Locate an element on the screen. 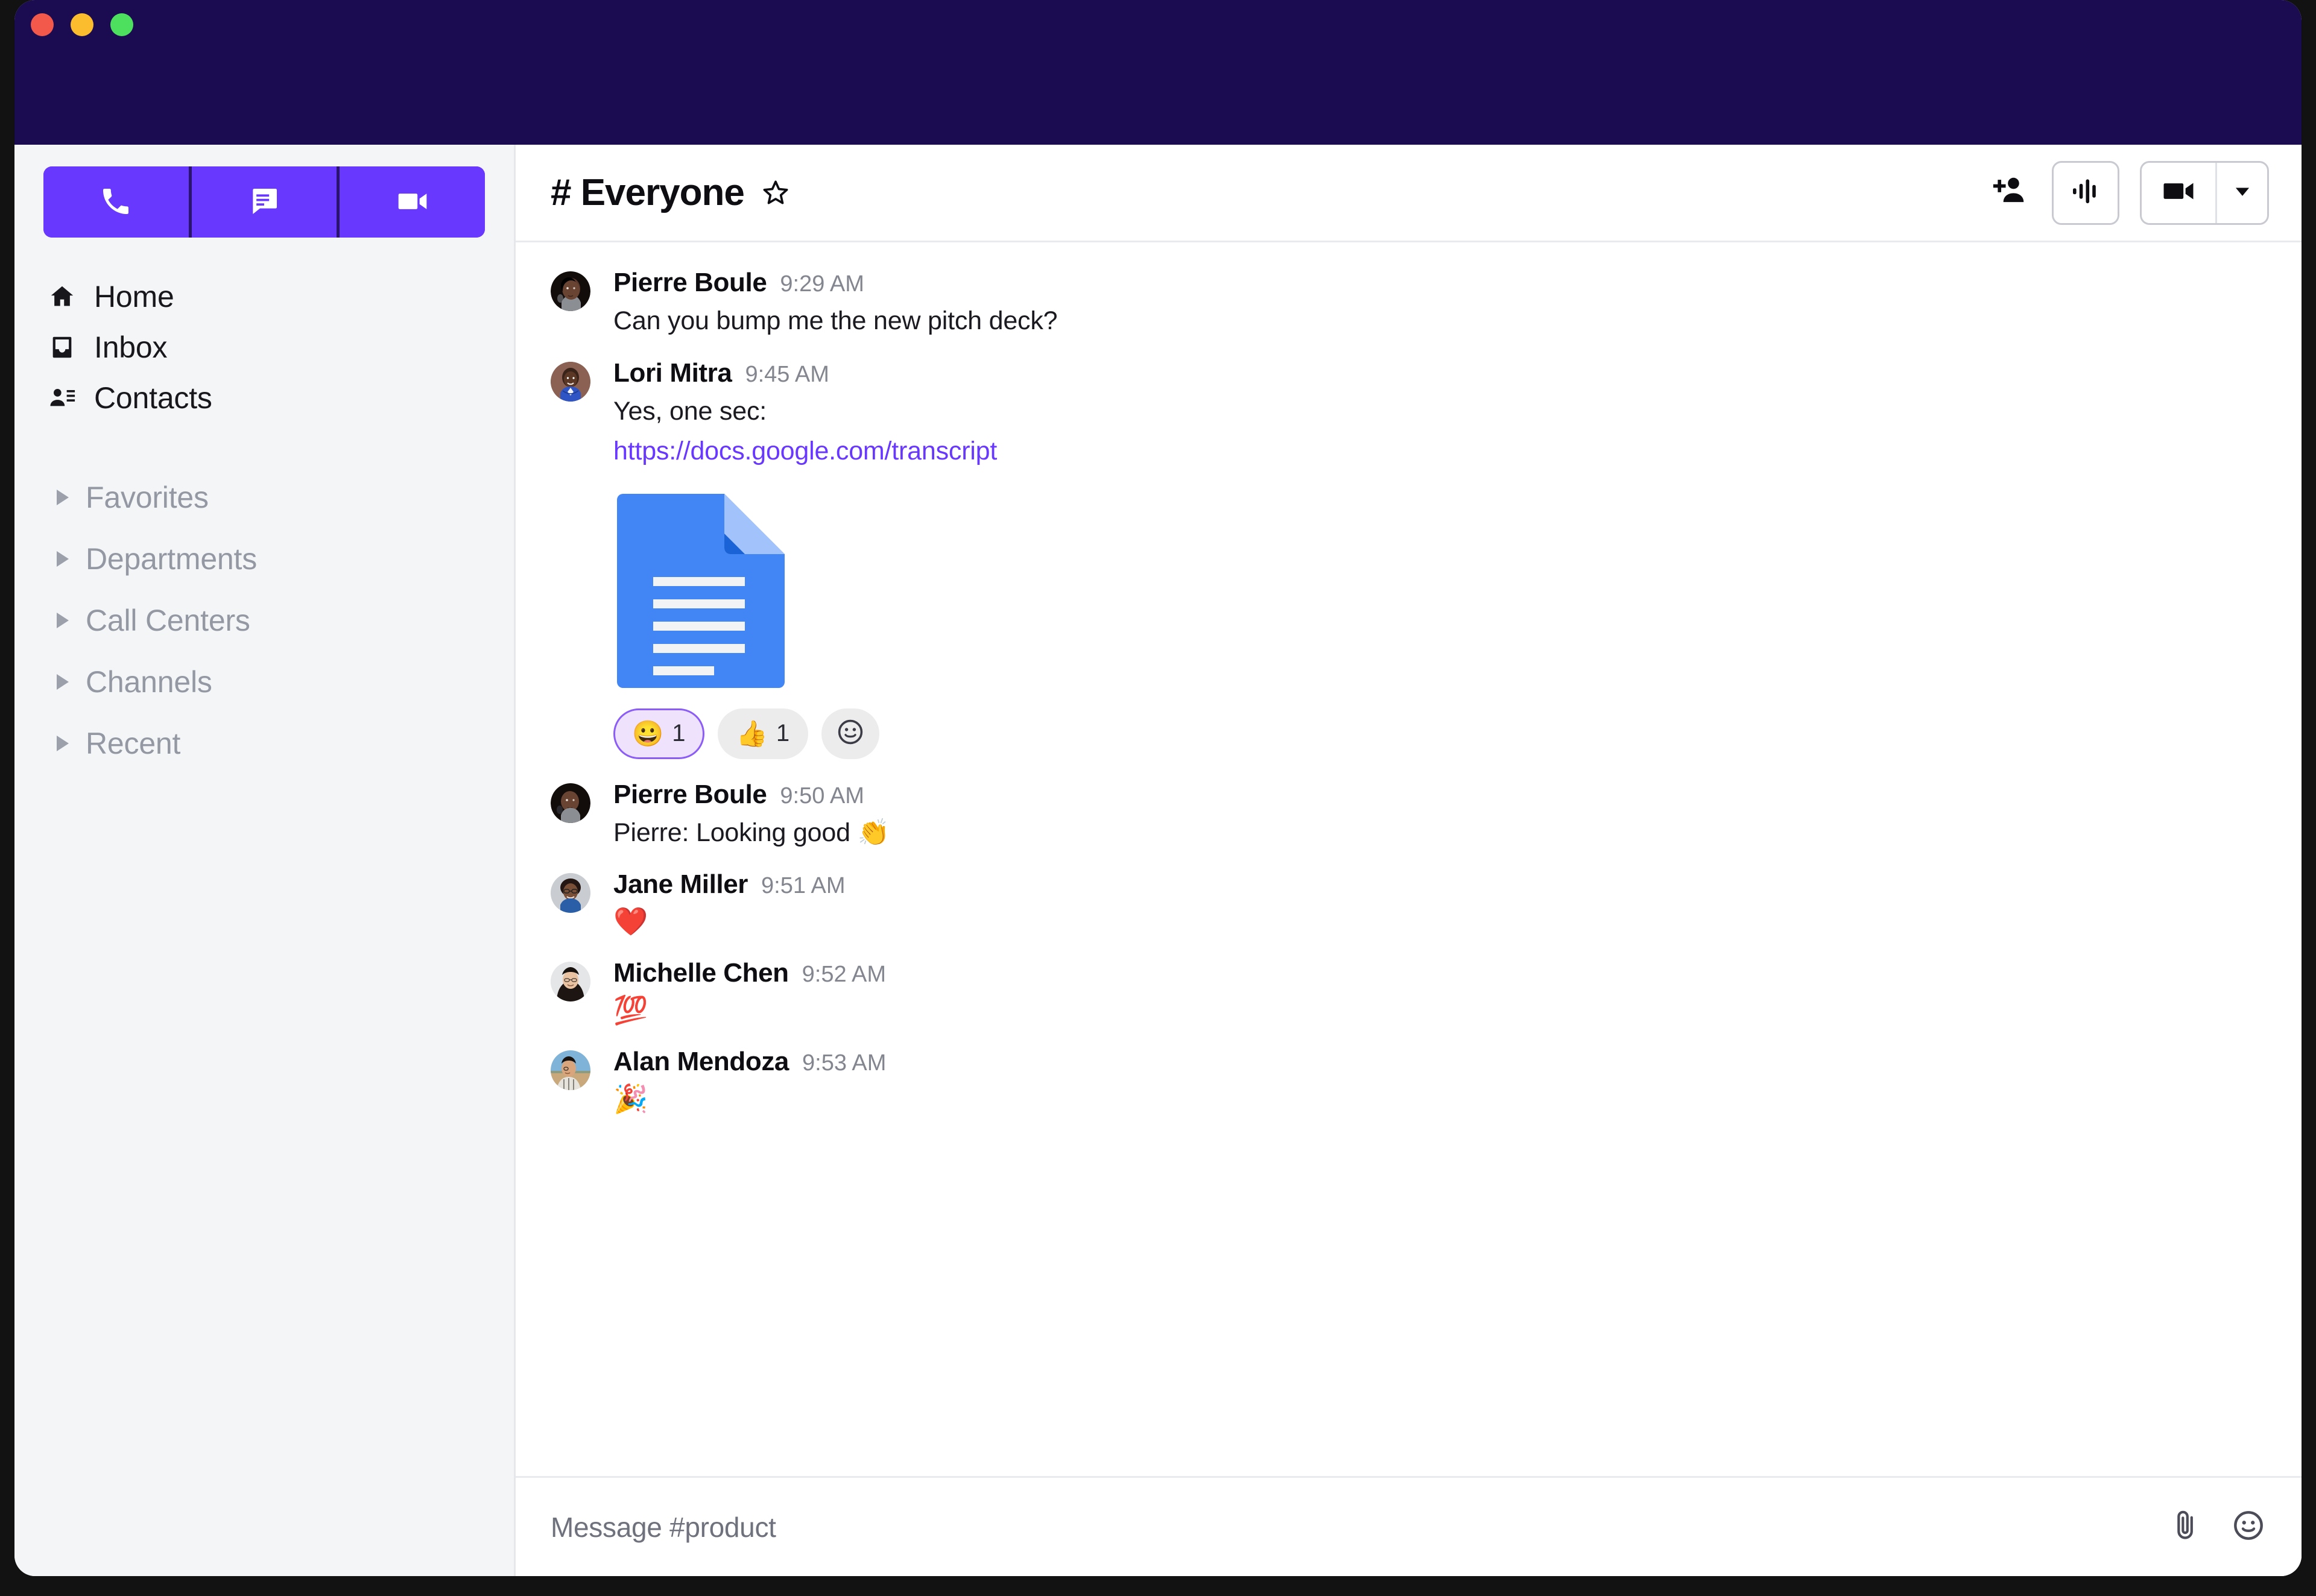 The image size is (2316, 1596). chevron-down-icon is located at coordinates (2242, 193).